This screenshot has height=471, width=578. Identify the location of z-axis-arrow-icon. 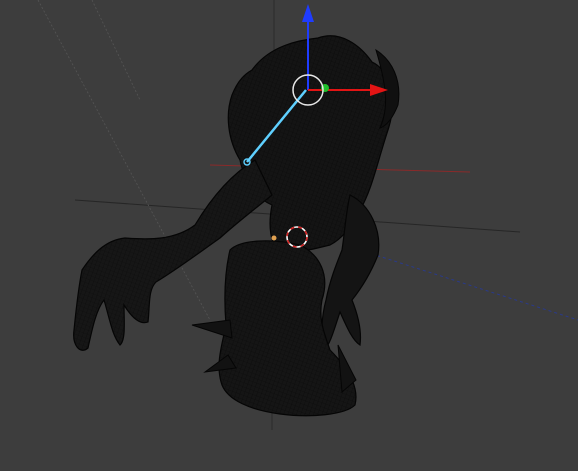
(308, 13).